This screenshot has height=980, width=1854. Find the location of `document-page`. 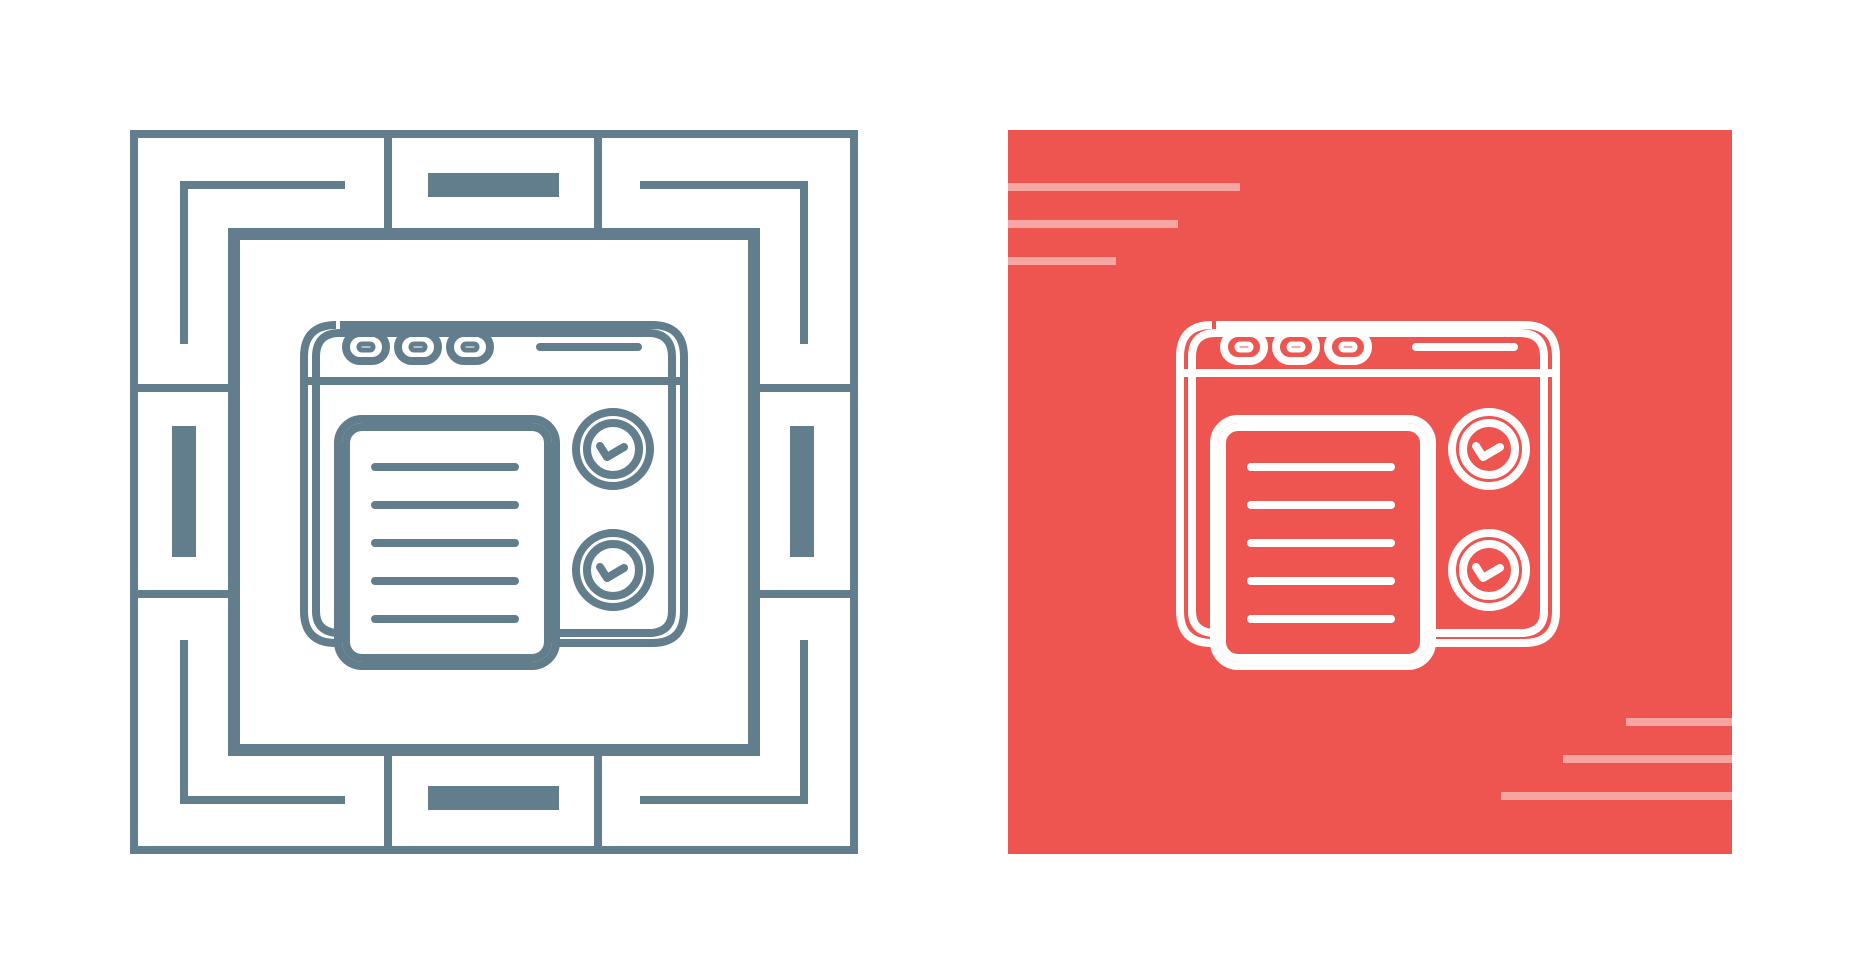

document-page is located at coordinates (447, 542).